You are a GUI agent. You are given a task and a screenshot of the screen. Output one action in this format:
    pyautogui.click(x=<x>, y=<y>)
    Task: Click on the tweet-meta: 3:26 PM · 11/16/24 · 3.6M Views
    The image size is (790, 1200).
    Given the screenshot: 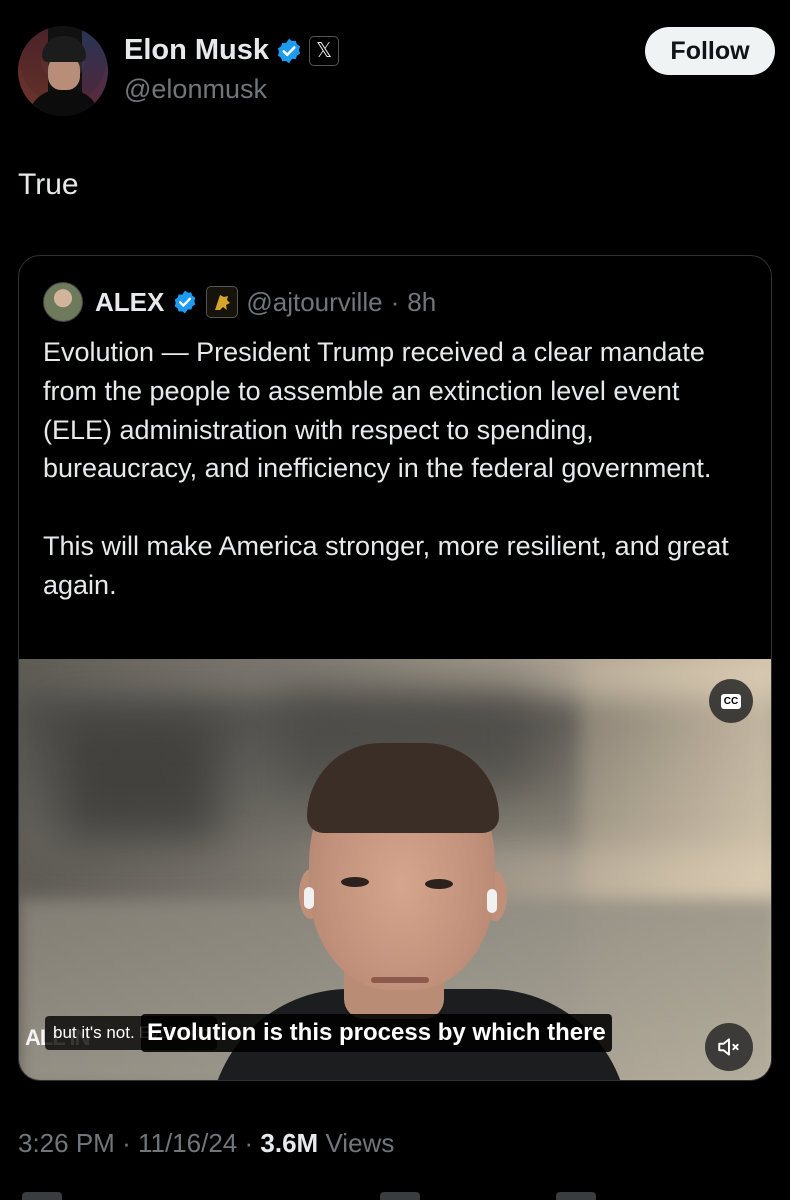 What is the action you would take?
    pyautogui.click(x=206, y=1143)
    